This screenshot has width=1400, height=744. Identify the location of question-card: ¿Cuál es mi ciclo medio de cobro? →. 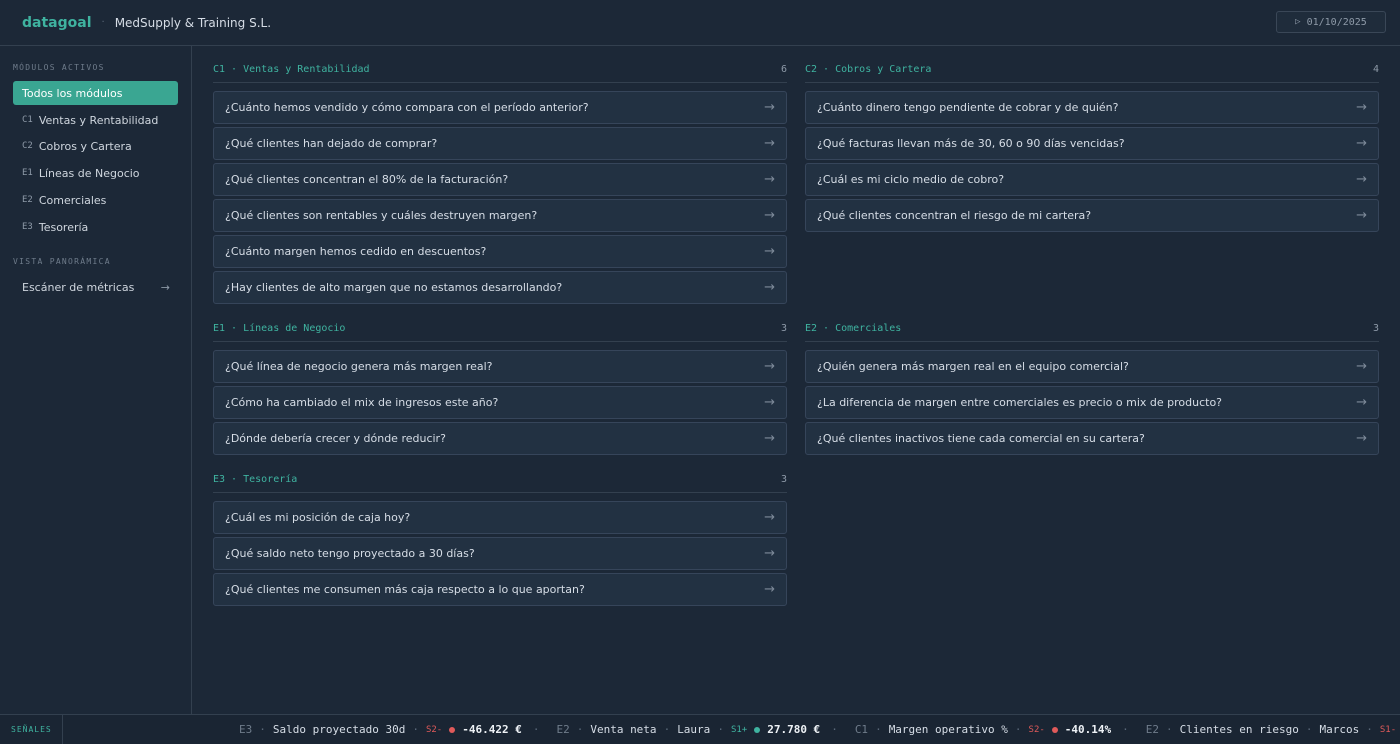
(1092, 179).